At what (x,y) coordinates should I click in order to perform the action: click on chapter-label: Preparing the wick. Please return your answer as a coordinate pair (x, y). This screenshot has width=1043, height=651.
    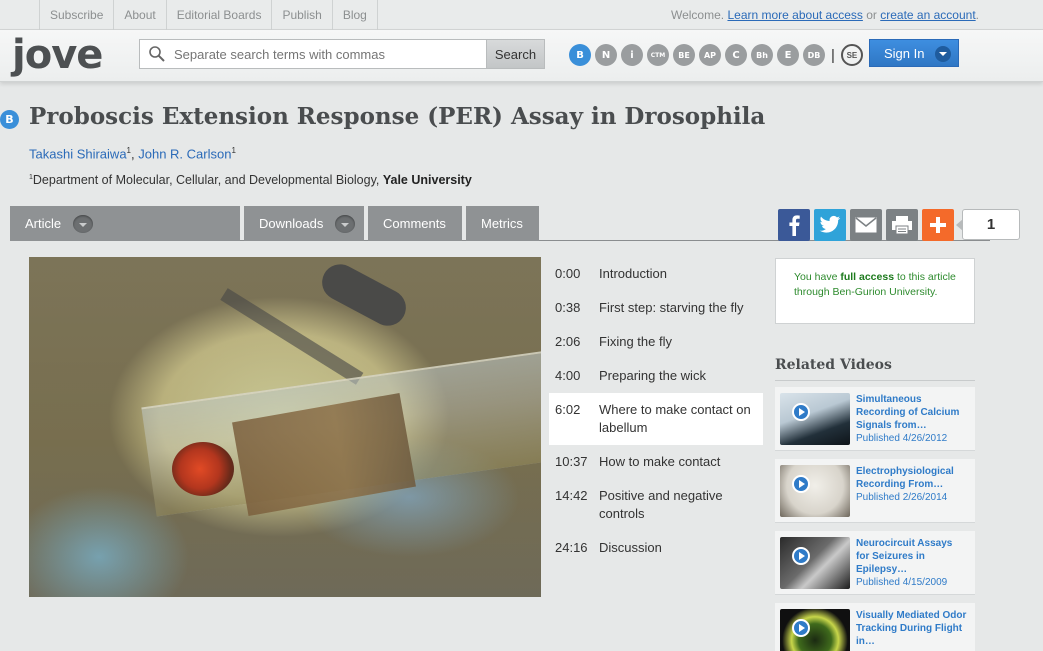
    Looking at the image, I should click on (652, 375).